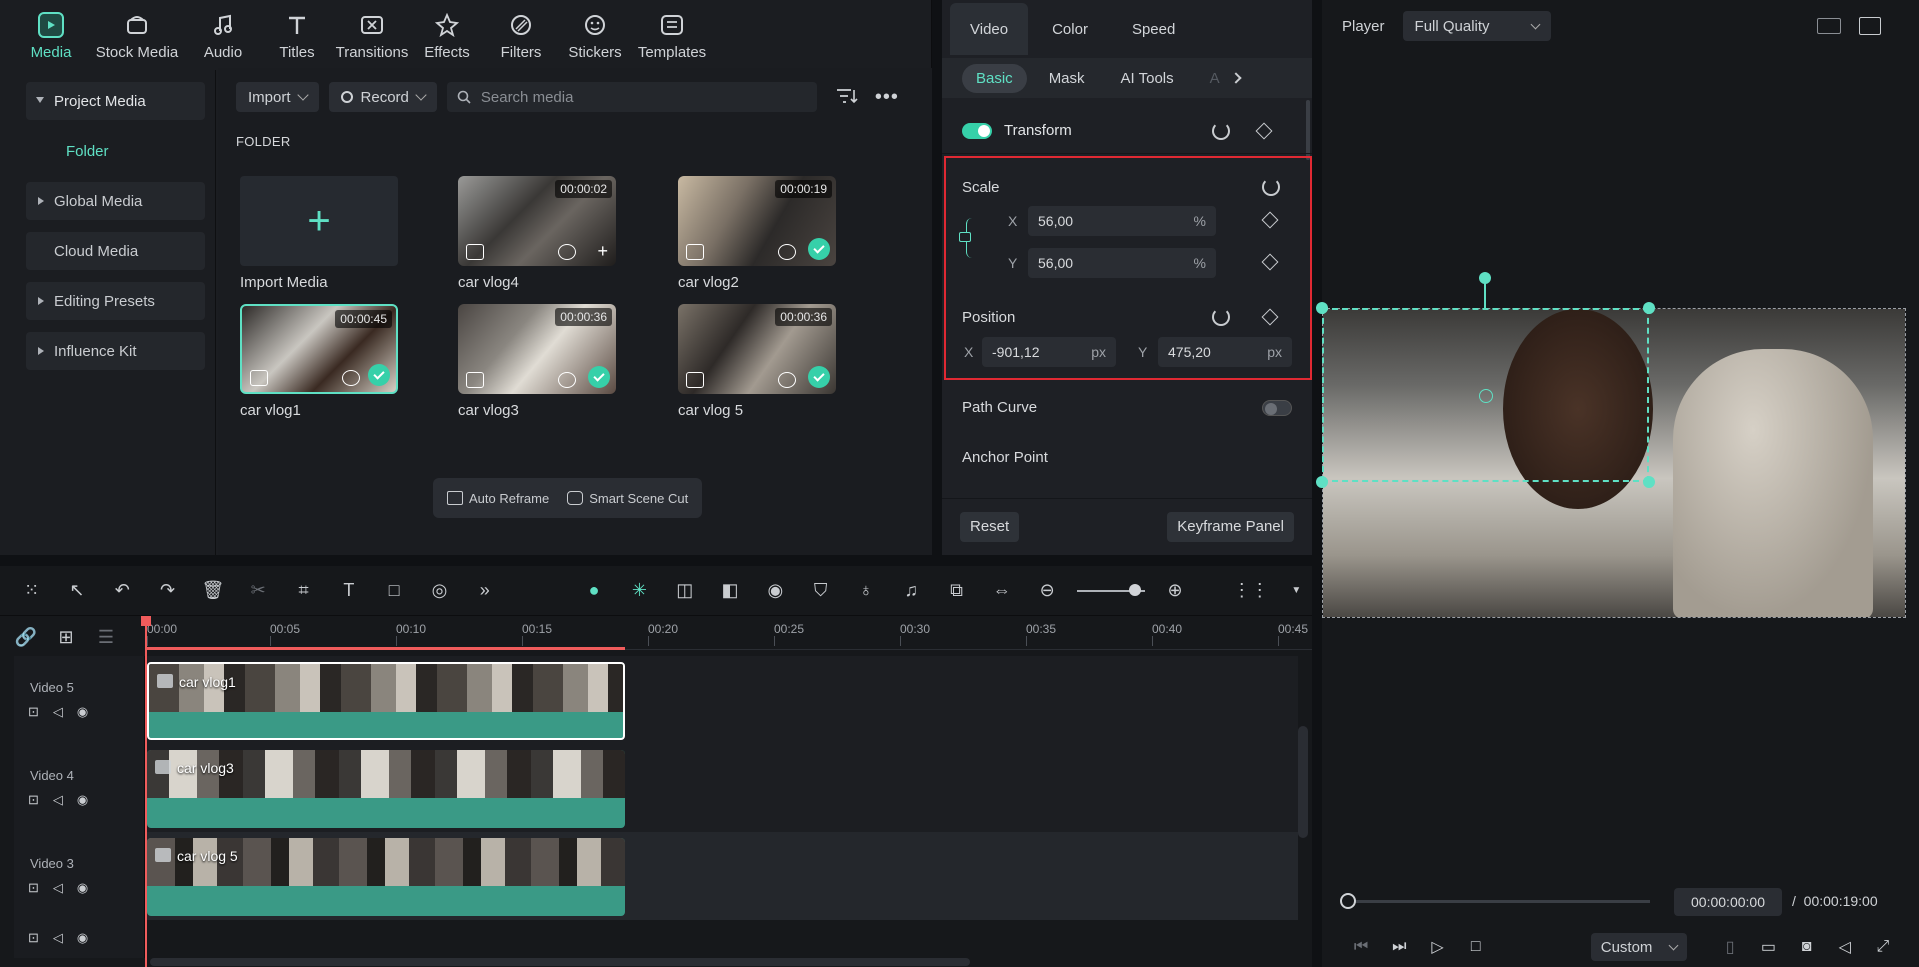 The image size is (1919, 967). What do you see at coordinates (521, 34) in the screenshot?
I see `tab-filters: Filters` at bounding box center [521, 34].